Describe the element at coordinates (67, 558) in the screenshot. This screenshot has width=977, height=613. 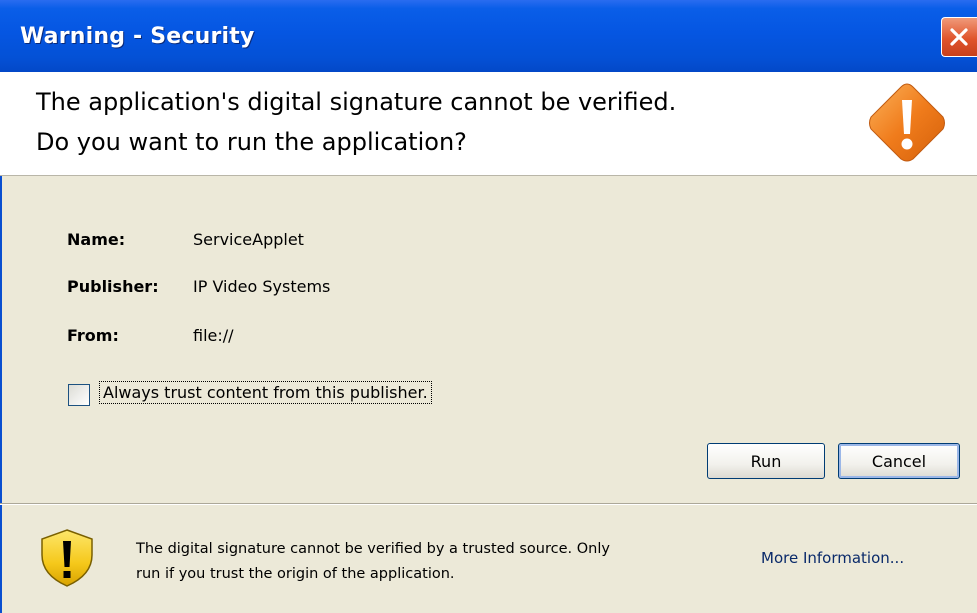
I see `shield-exclamation-icon` at that location.